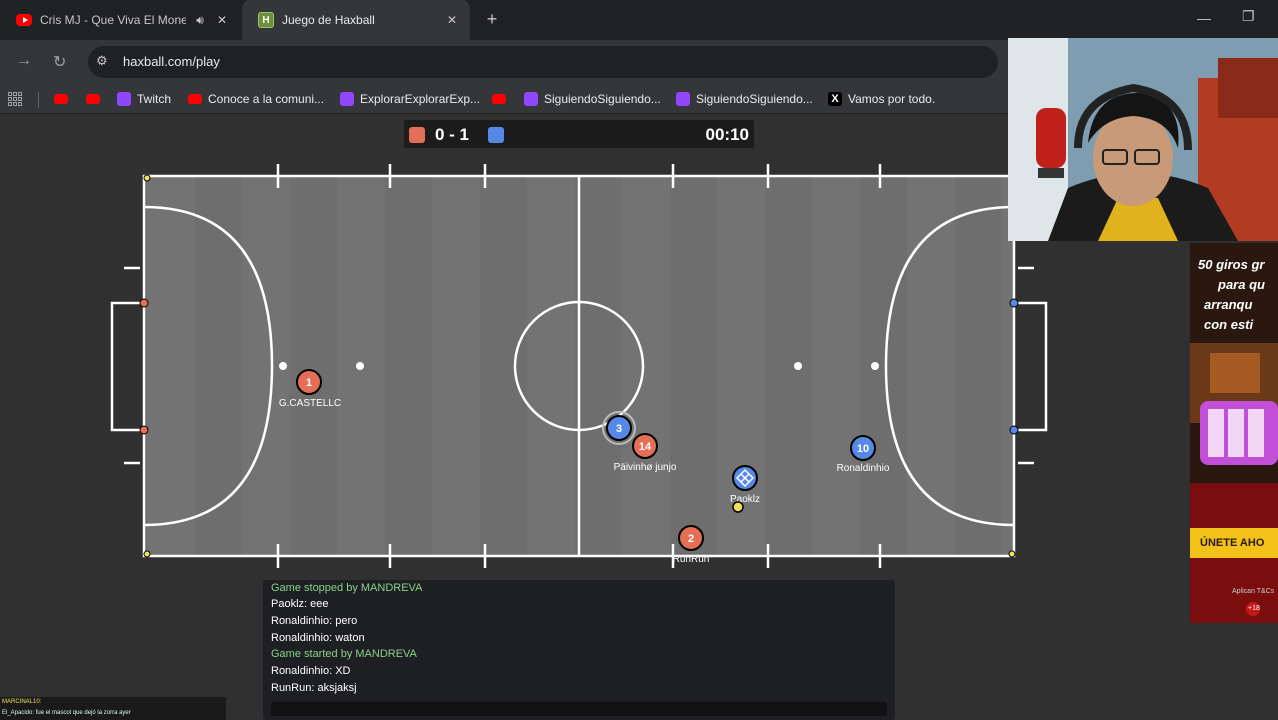  Describe the element at coordinates (154, 99) in the screenshot. I see `bookmark-label: Twitch` at that location.